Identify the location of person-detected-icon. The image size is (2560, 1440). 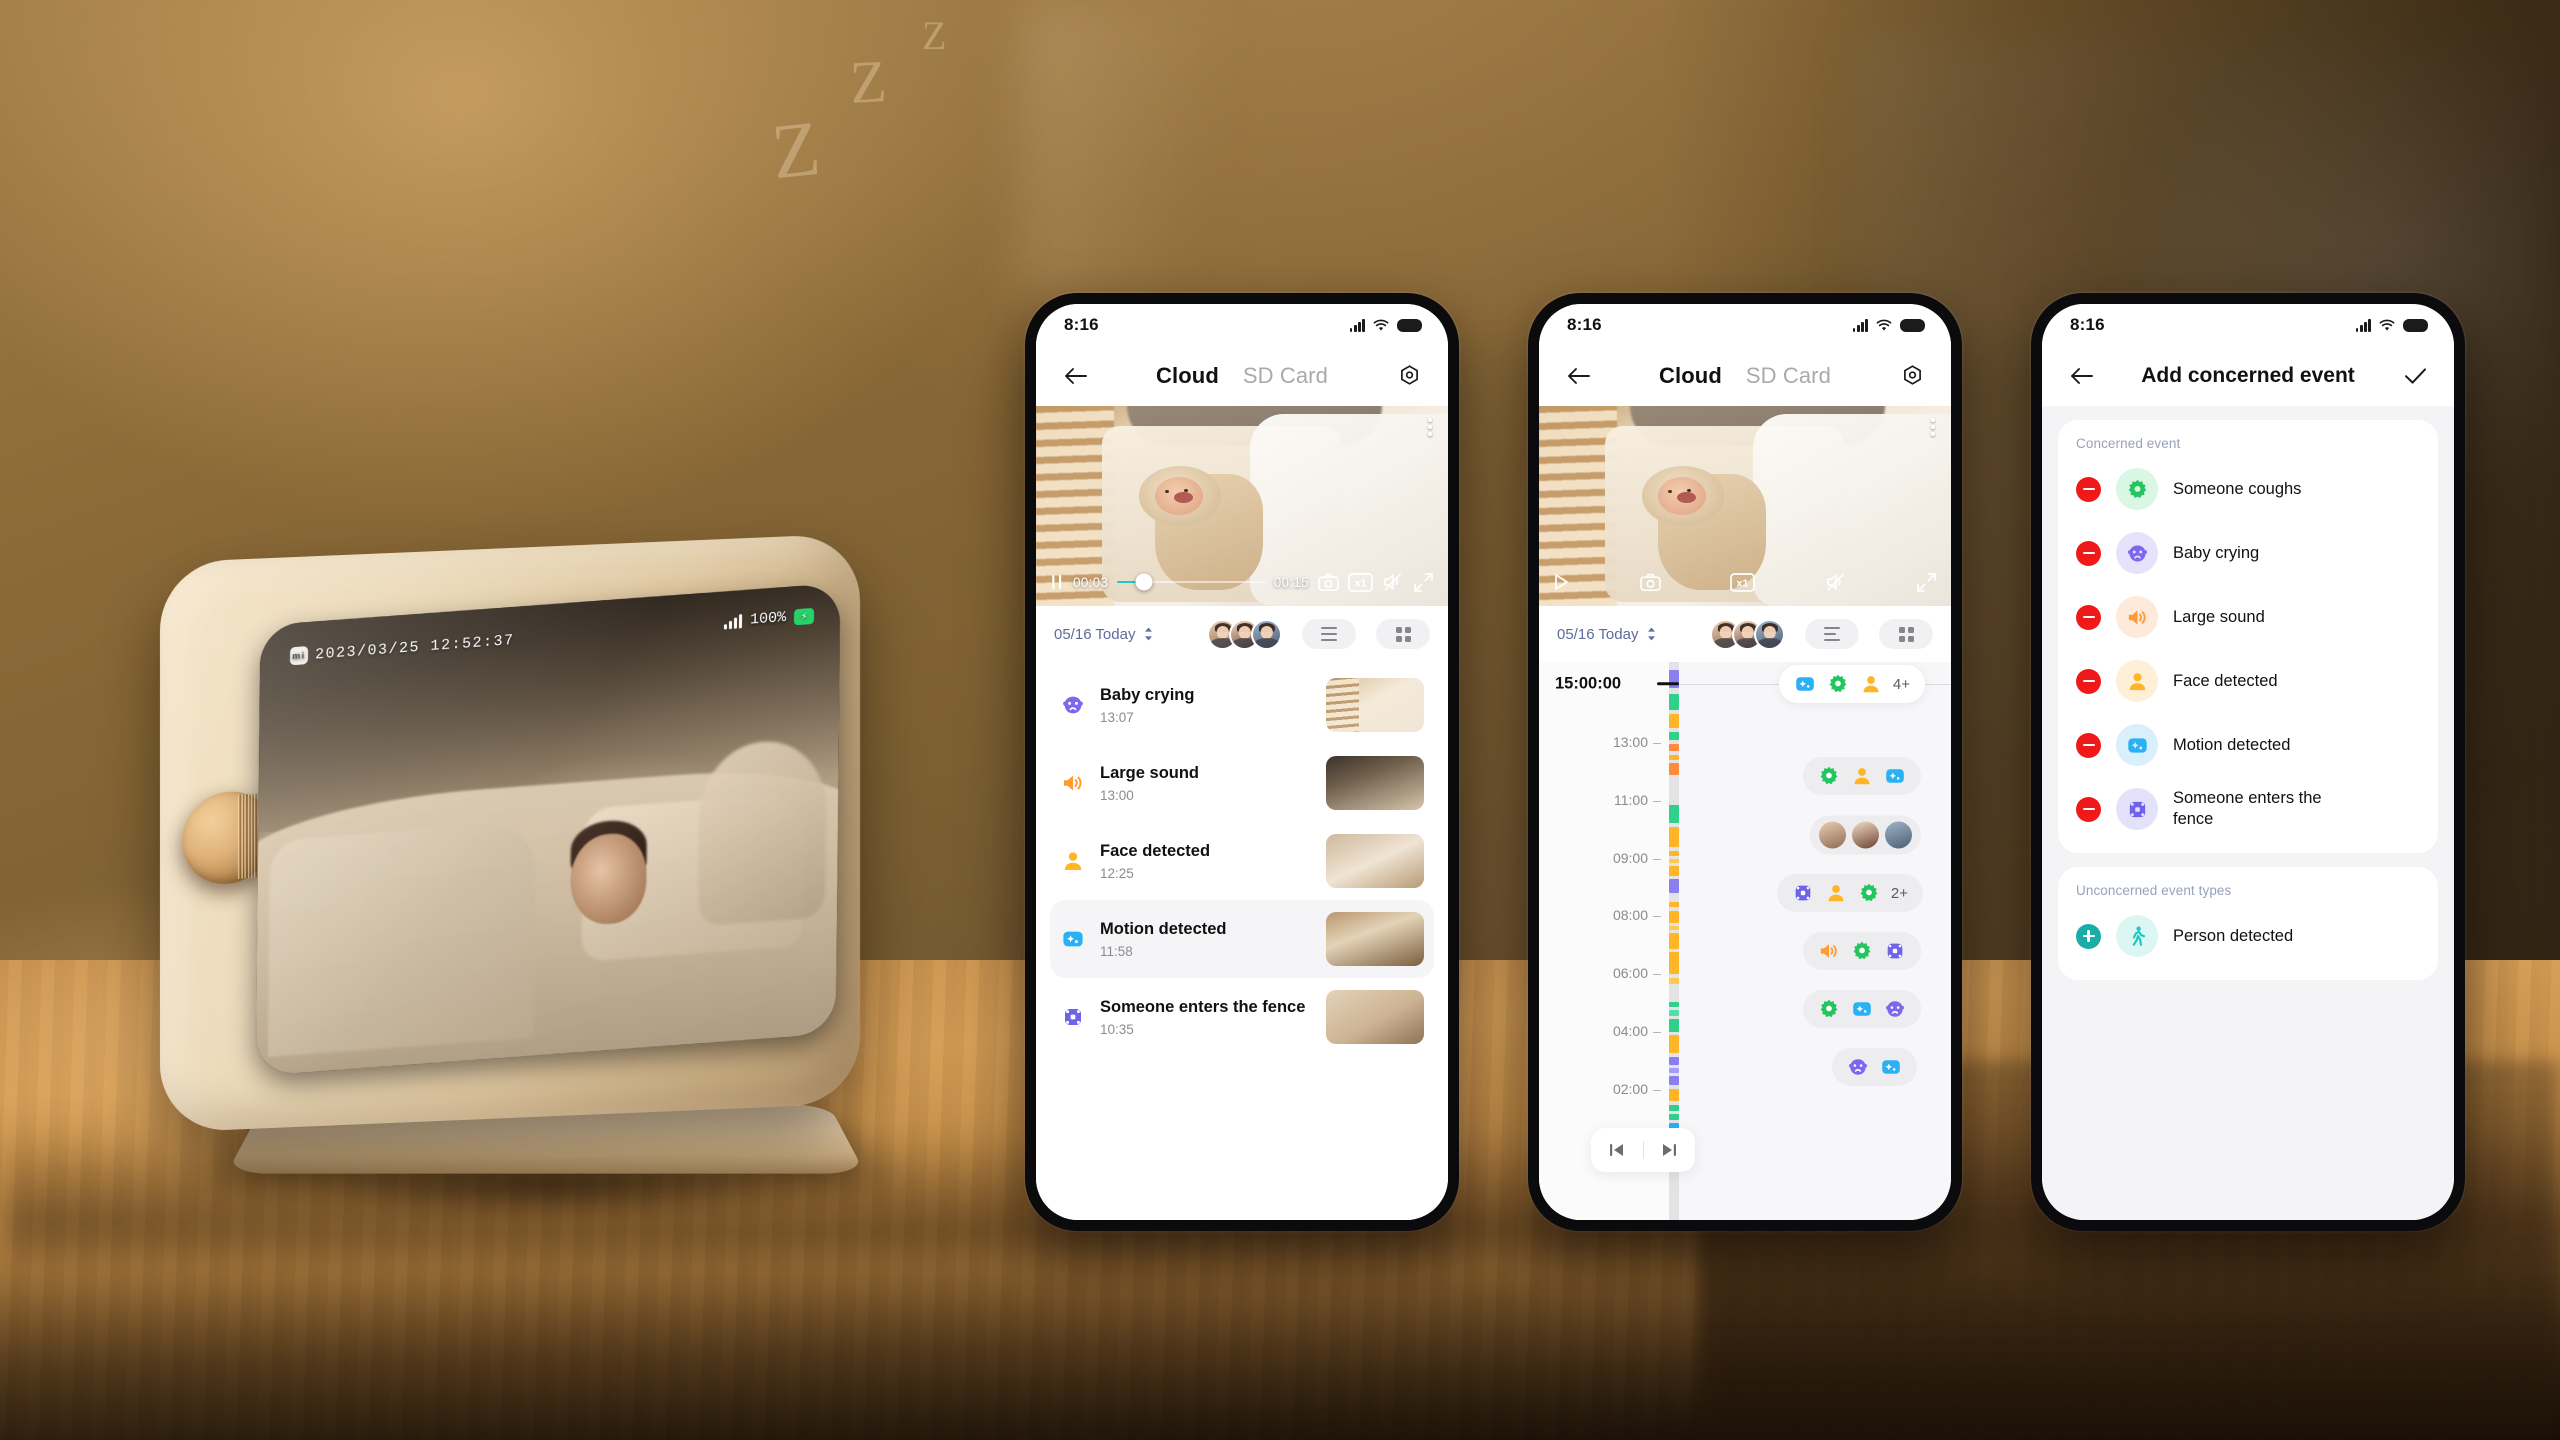
(2137, 936).